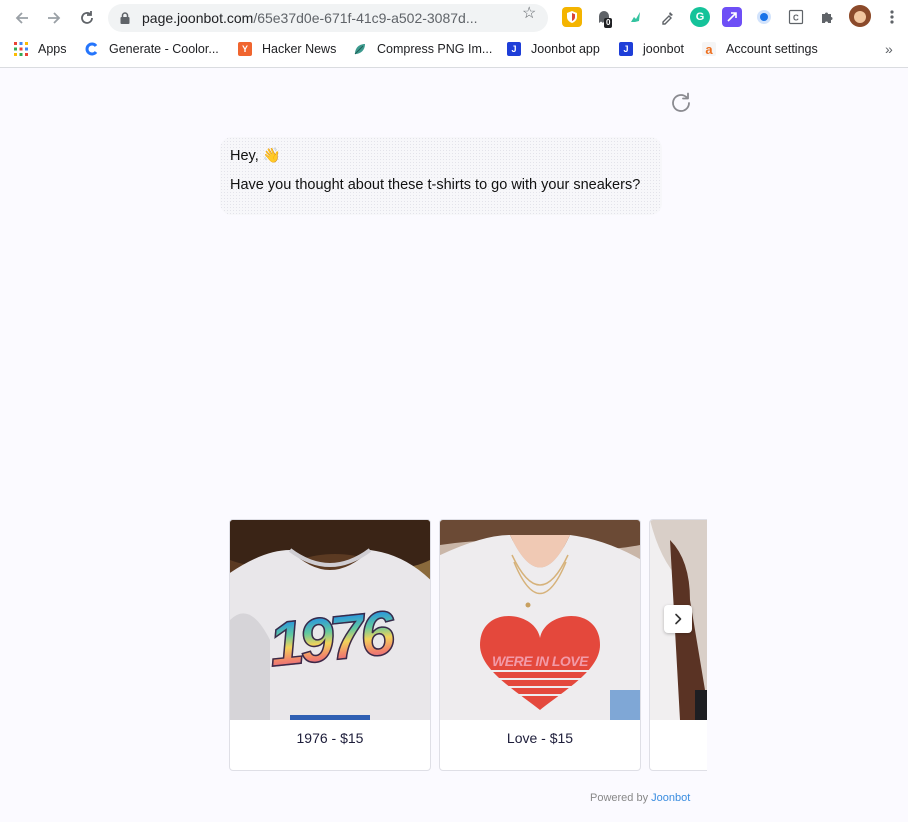  What do you see at coordinates (245, 49) in the screenshot?
I see `hacker-news-icon: Y` at bounding box center [245, 49].